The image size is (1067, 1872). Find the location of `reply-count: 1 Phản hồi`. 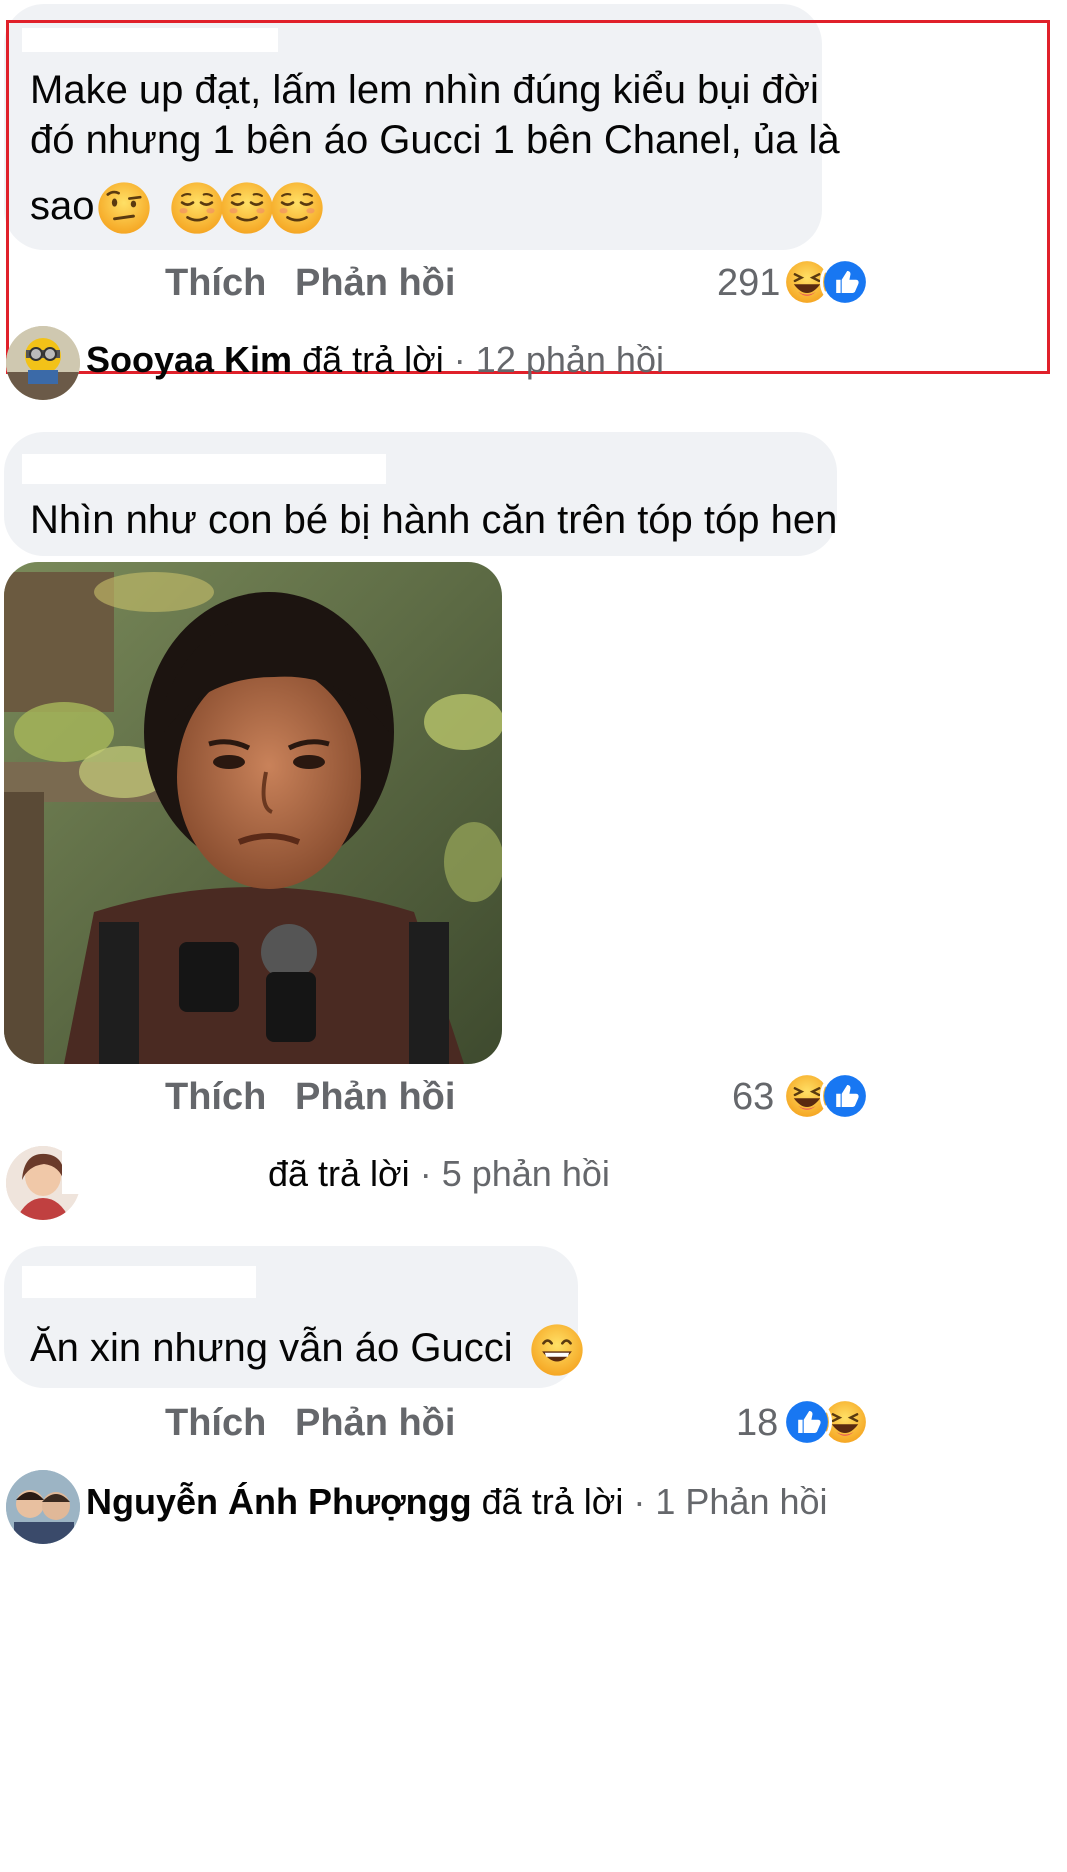

reply-count: 1 Phản hồi is located at coordinates (741, 1501).